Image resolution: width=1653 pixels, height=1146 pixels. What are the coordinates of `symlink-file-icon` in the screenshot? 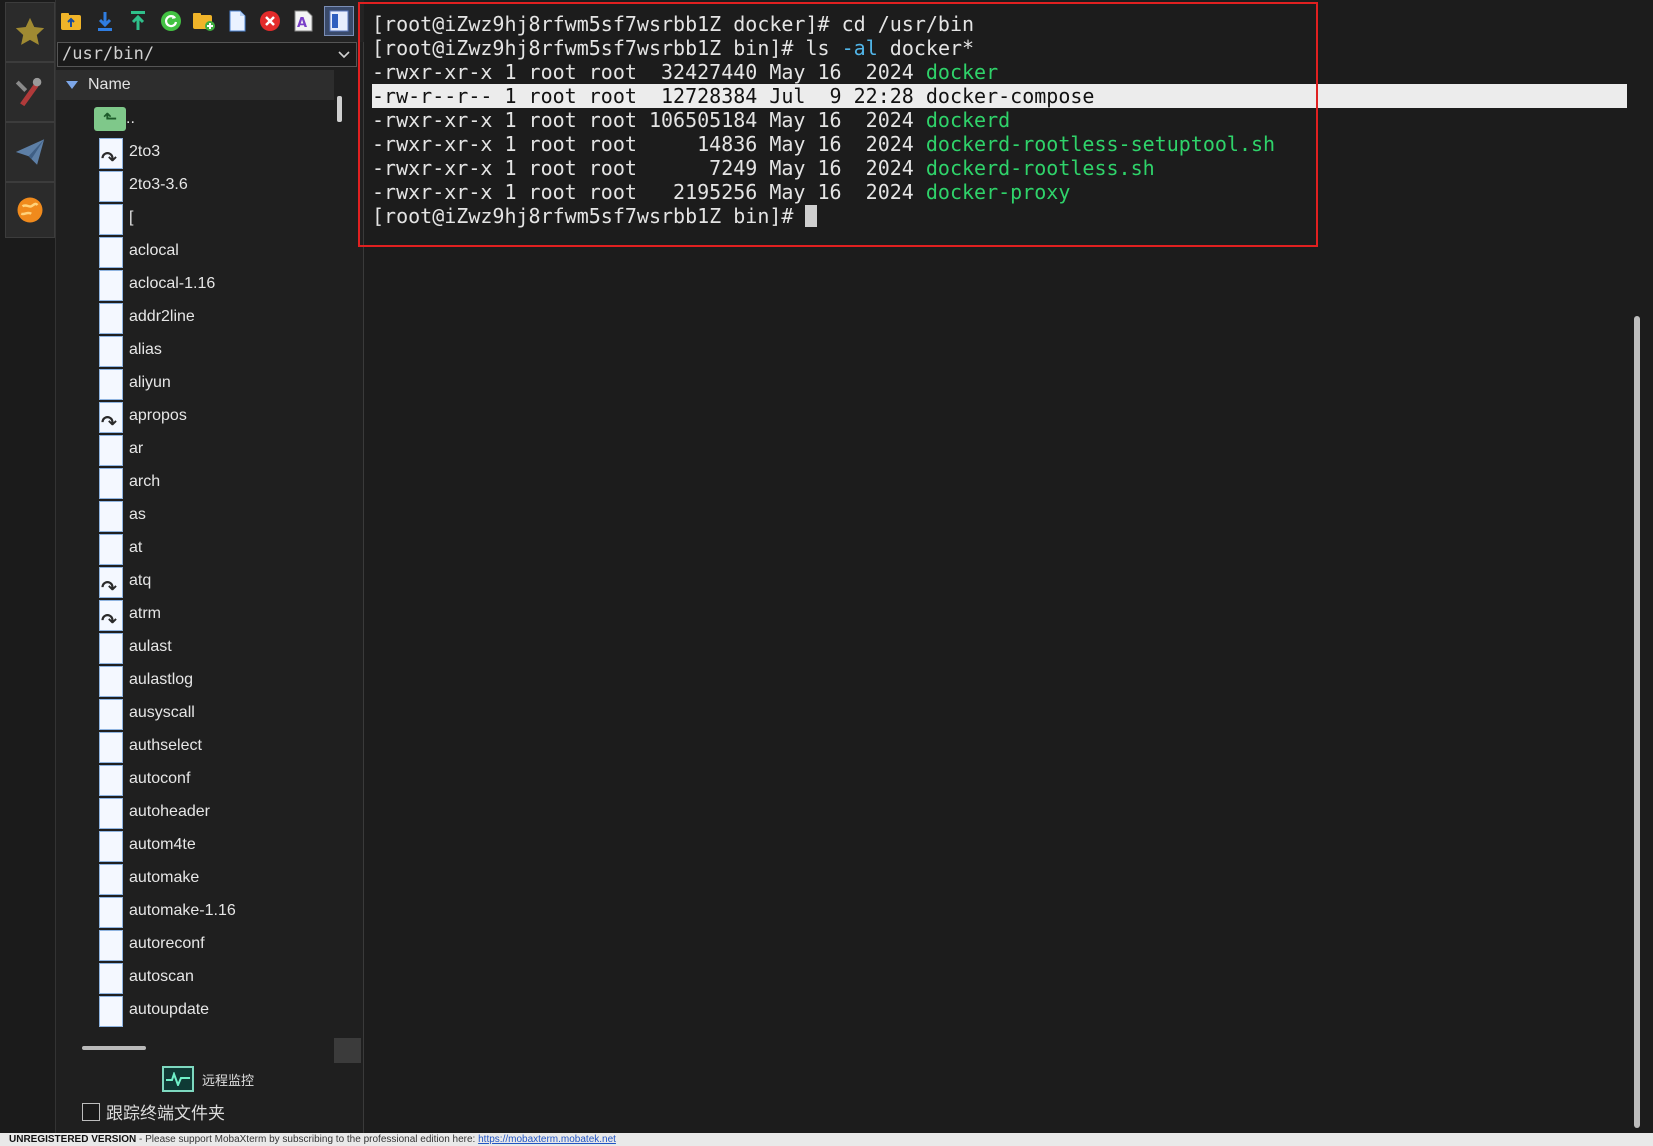 It's located at (111, 616).